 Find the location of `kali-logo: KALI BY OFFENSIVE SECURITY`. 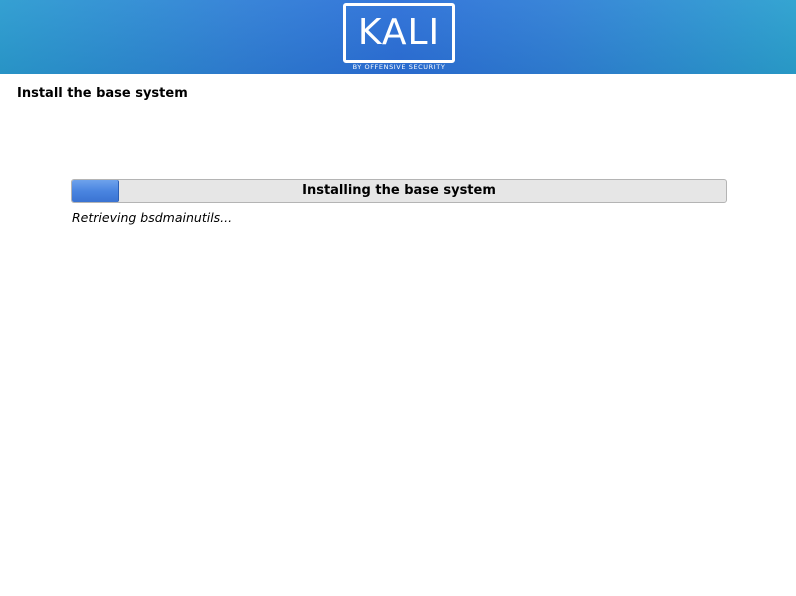

kali-logo: KALI BY OFFENSIVE SECURITY is located at coordinates (399, 38).